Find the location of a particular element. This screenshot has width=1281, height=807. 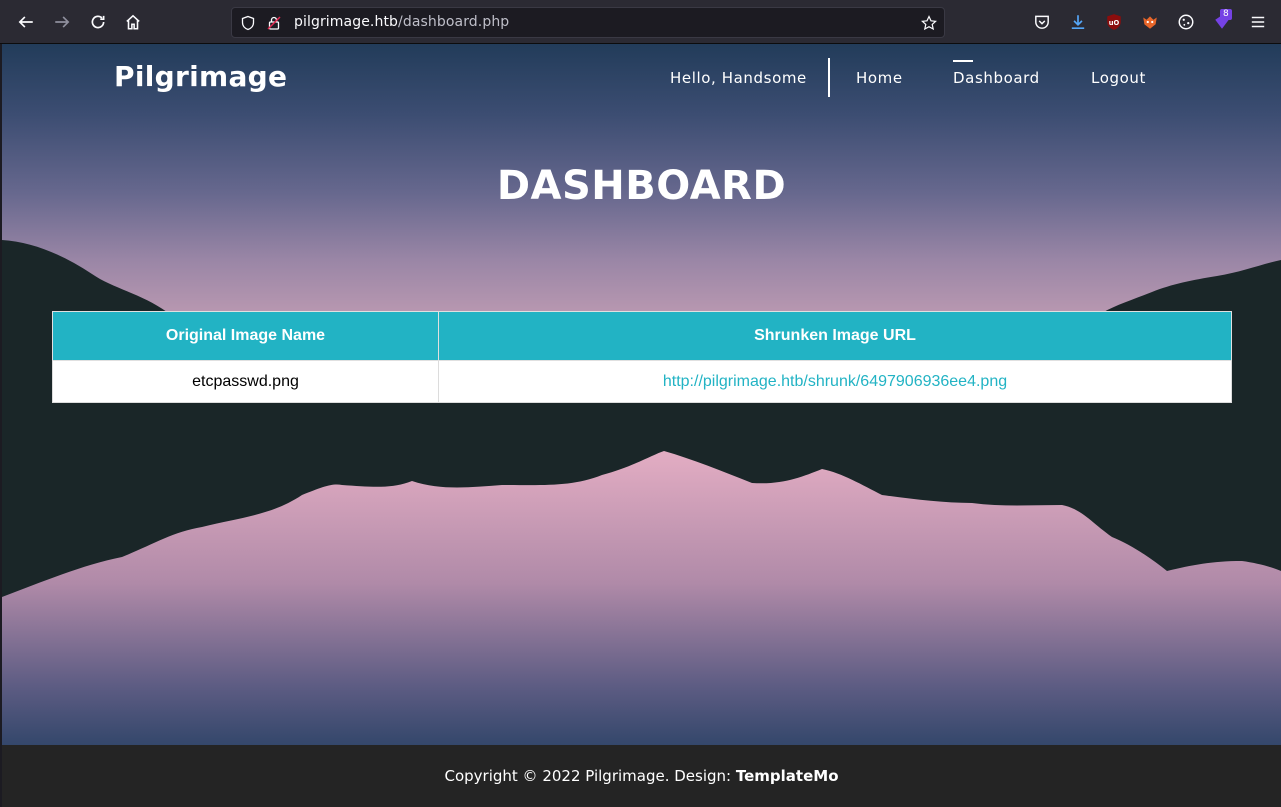

url-host: pilgrimage.htb is located at coordinates (346, 22).